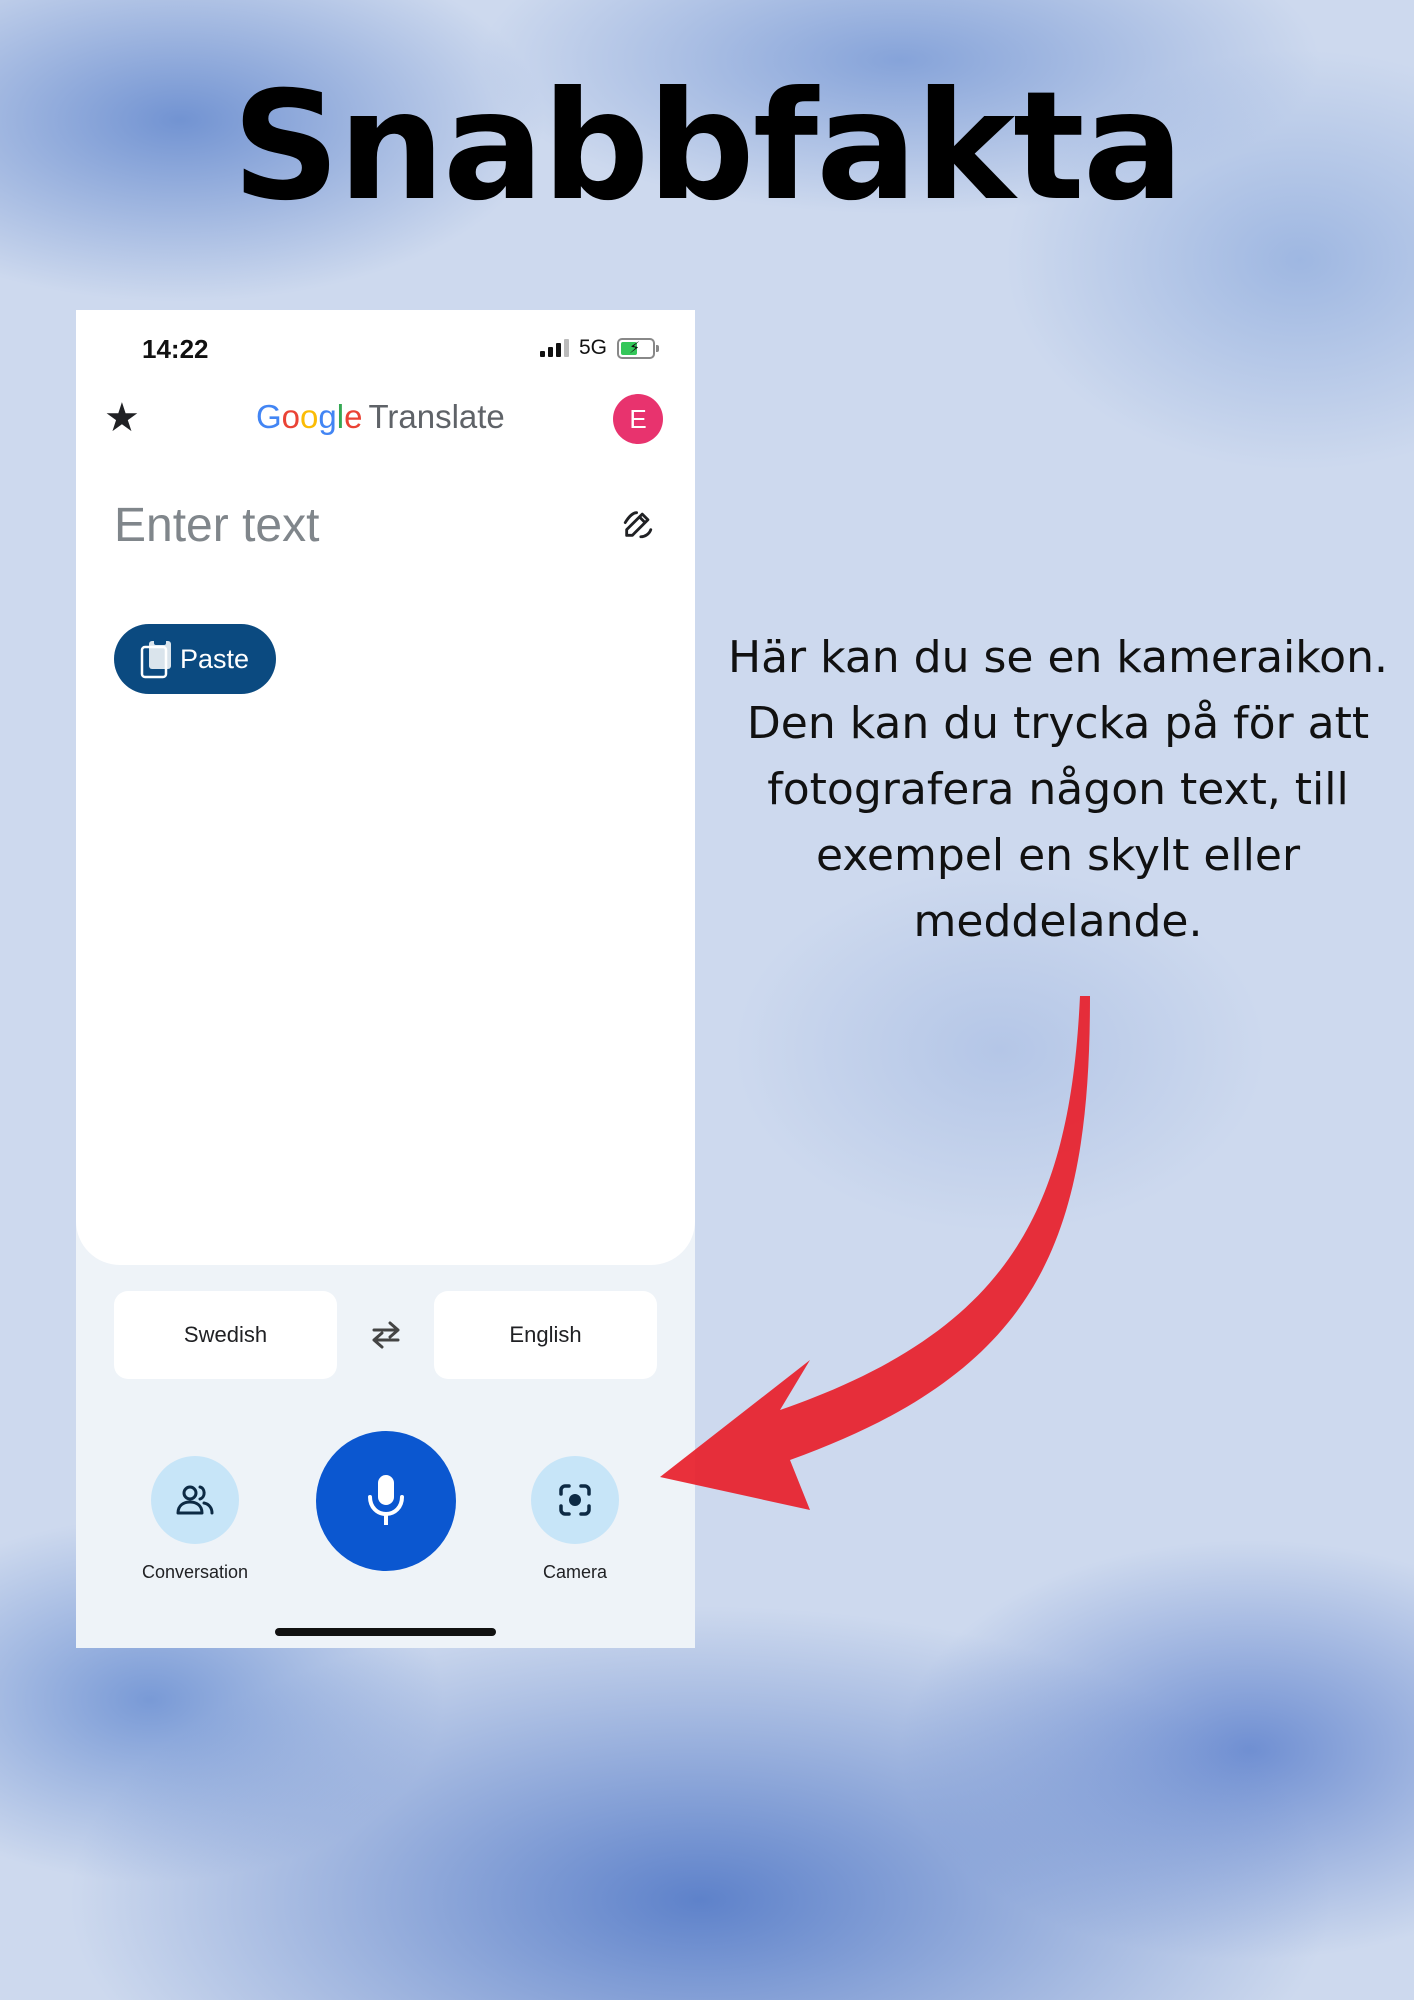 The height and width of the screenshot is (2000, 1414). What do you see at coordinates (386, 1335) in the screenshot?
I see `swap-arrows-icon` at bounding box center [386, 1335].